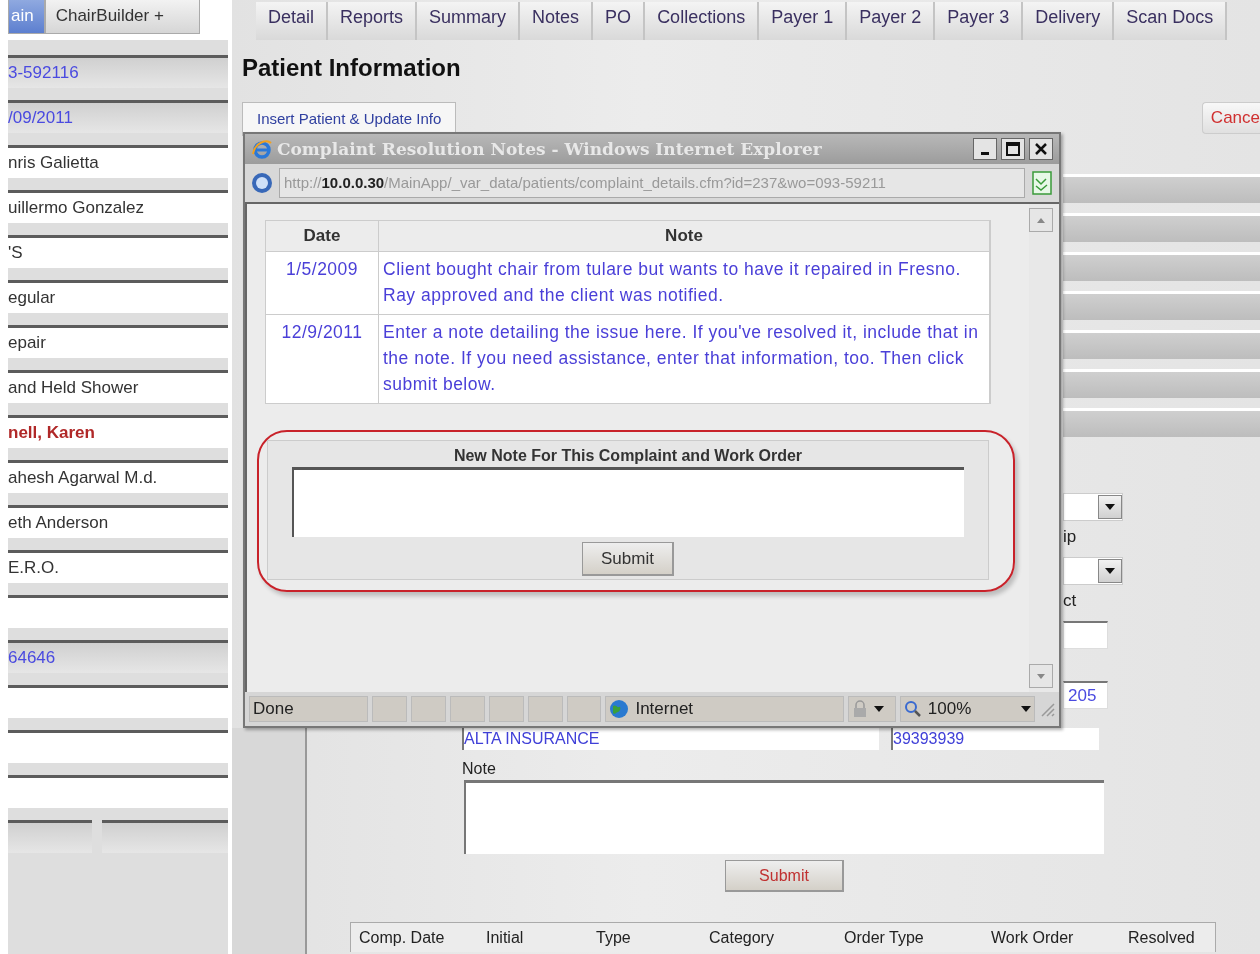 This screenshot has height=954, width=1260. Describe the element at coordinates (619, 21) in the screenshot. I see `tab: PO` at that location.